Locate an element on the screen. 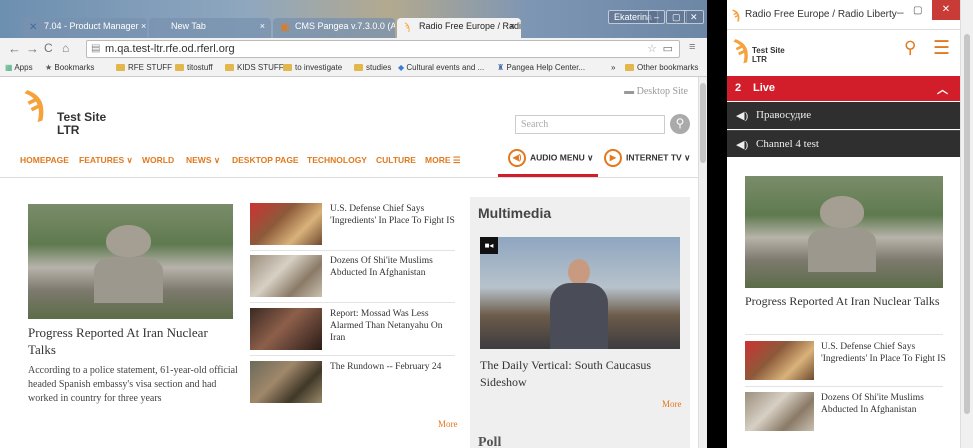 The image size is (973, 448). diamond-icon: ◆ is located at coordinates (401, 67).